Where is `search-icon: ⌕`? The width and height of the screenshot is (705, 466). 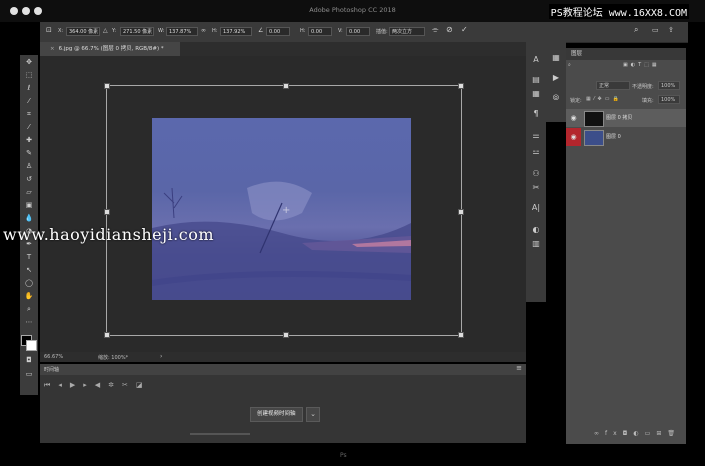
search-icon: ⌕ is located at coordinates (636, 30).